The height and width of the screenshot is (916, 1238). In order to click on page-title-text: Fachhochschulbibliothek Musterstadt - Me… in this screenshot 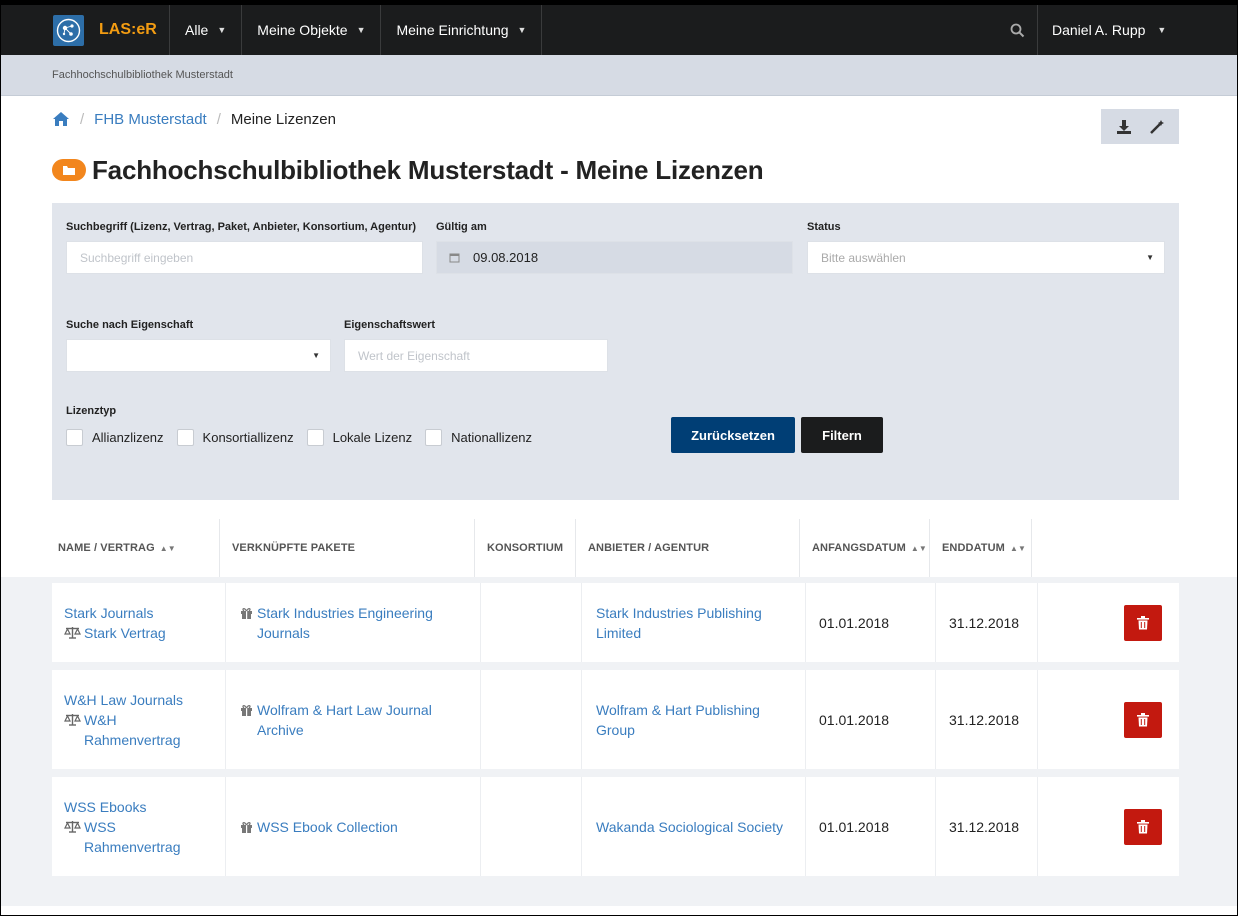, I will do `click(428, 169)`.